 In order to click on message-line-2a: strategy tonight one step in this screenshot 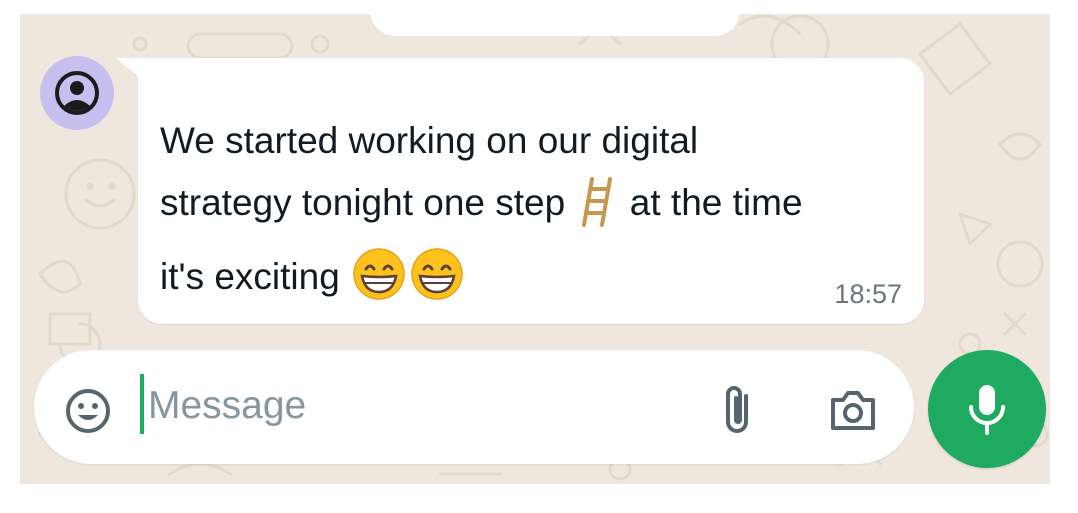, I will do `click(368, 202)`.